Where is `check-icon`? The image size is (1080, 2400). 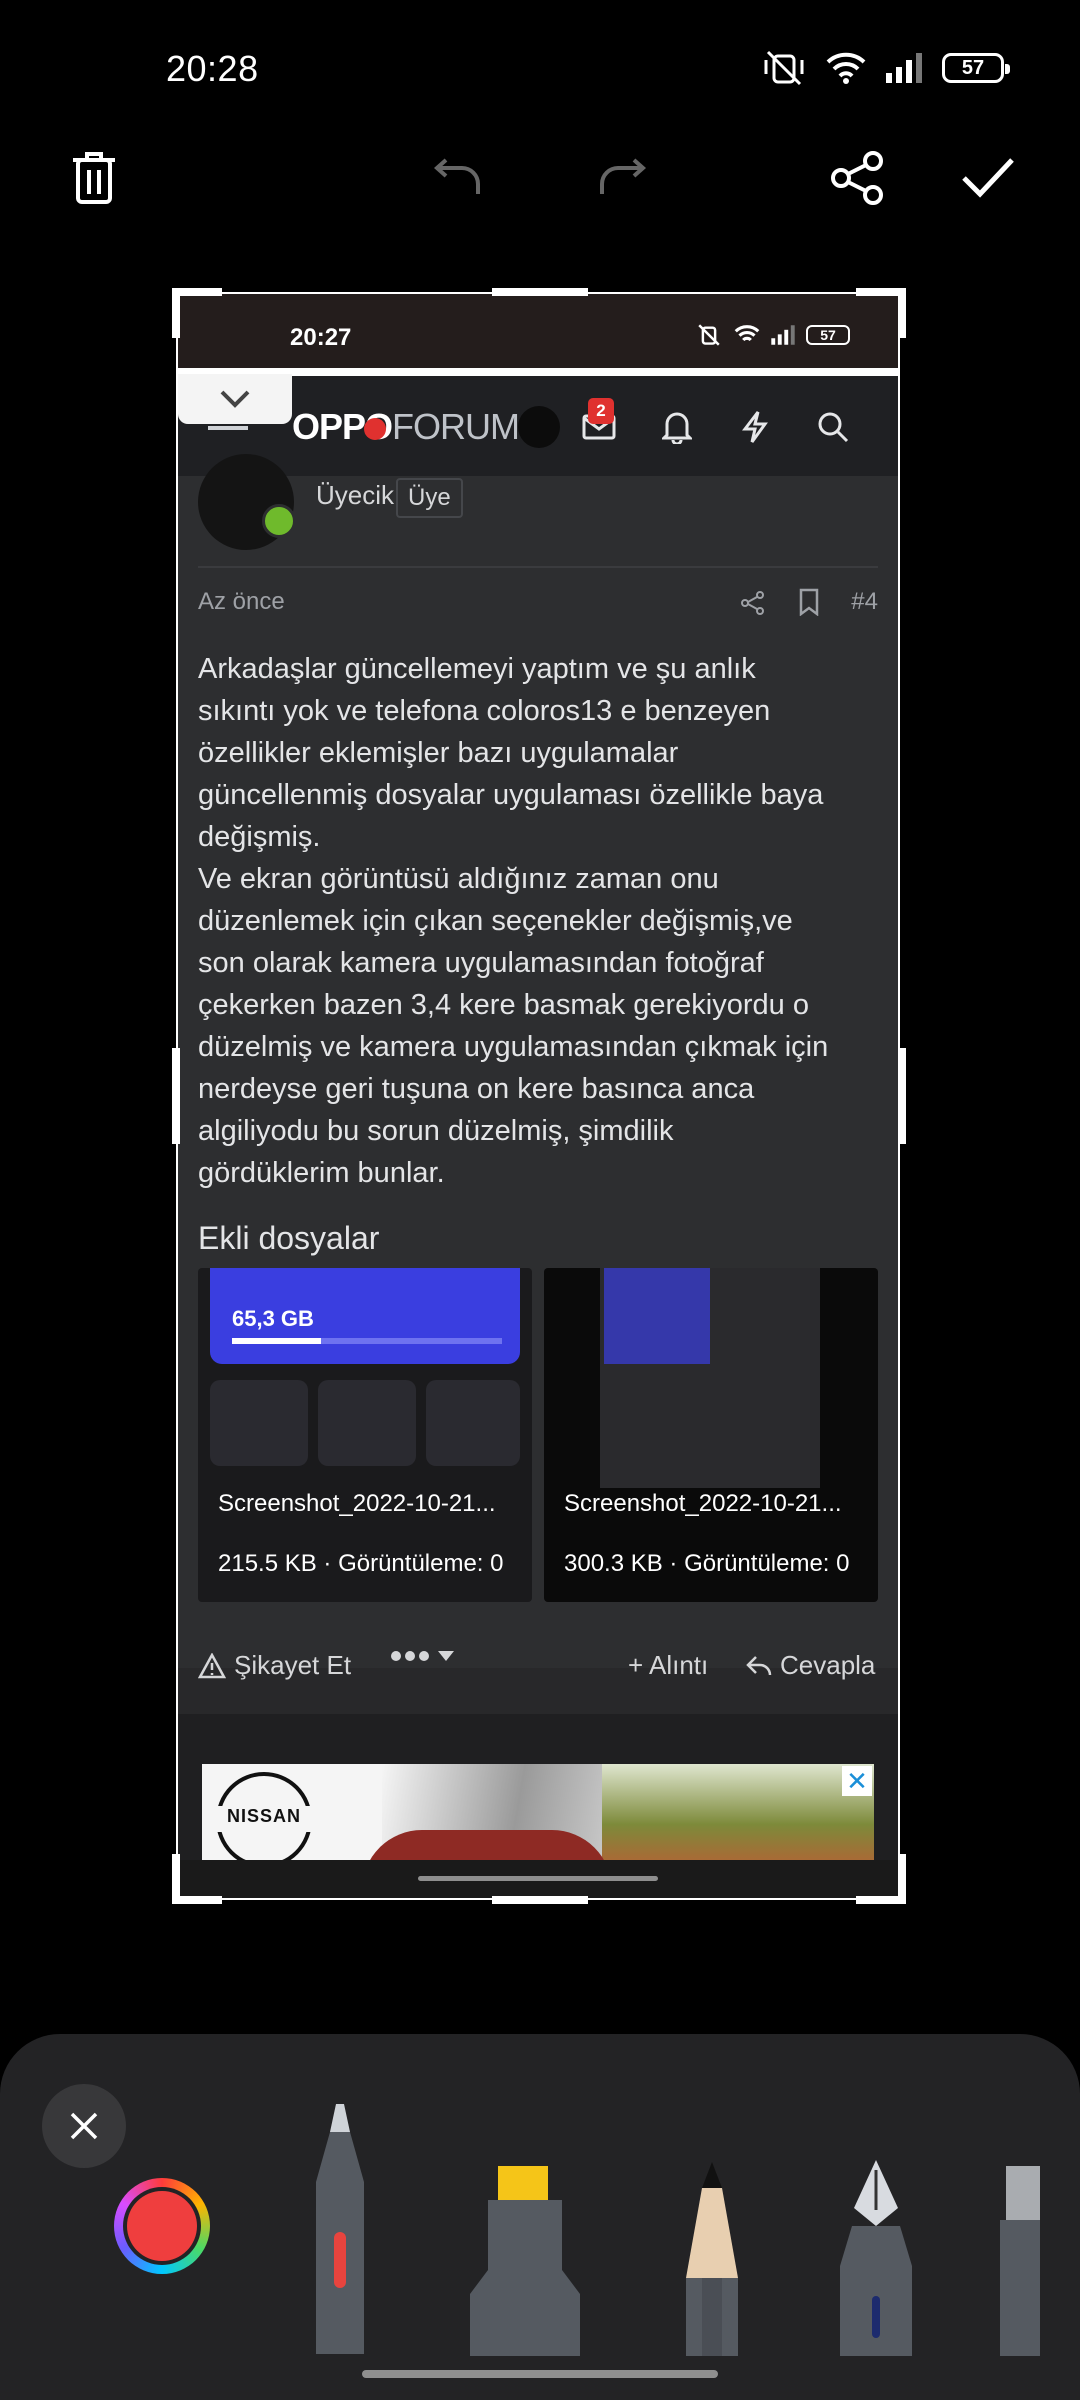 check-icon is located at coordinates (988, 178).